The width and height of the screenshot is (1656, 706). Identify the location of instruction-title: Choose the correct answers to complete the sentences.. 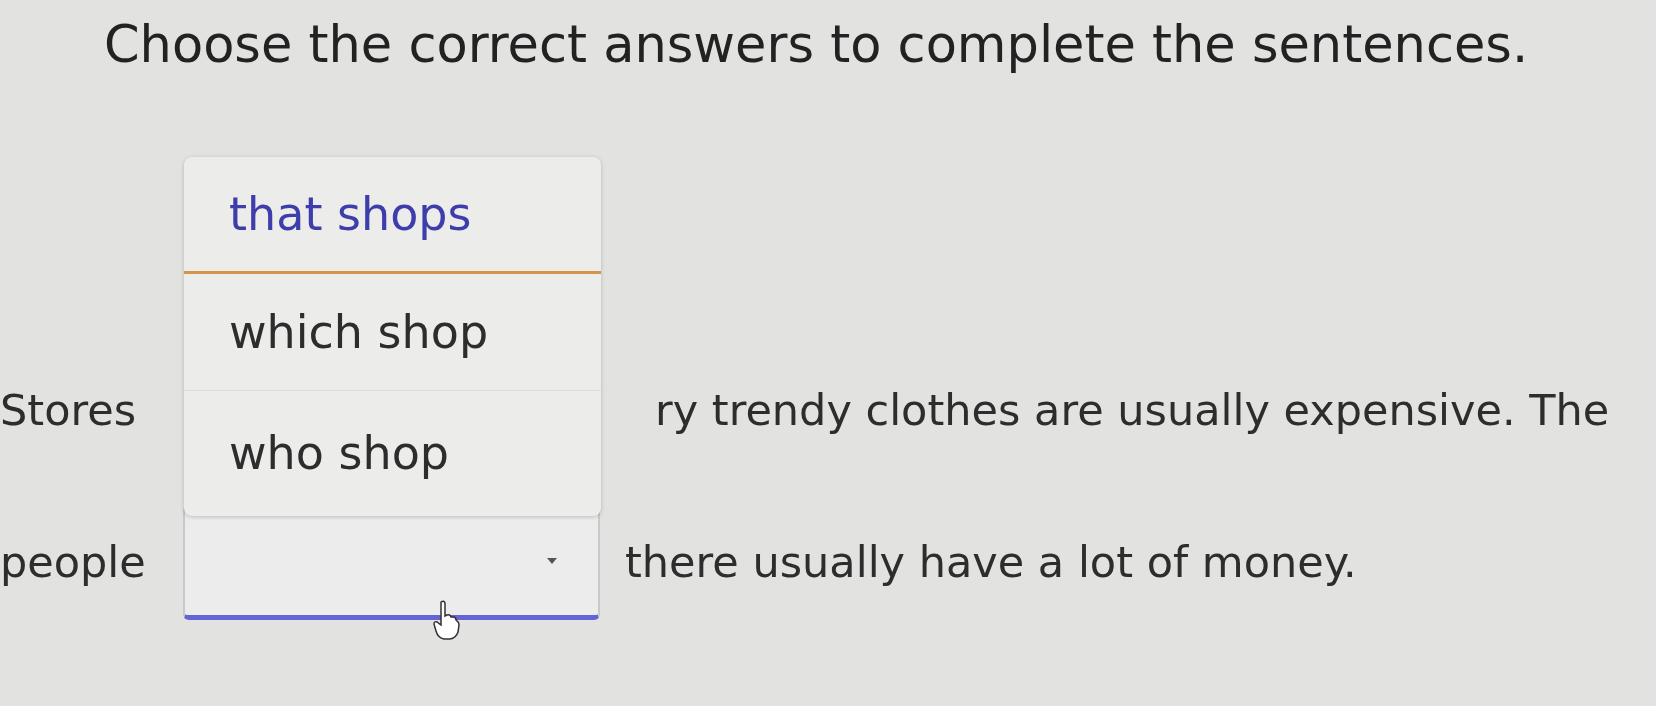
(816, 45).